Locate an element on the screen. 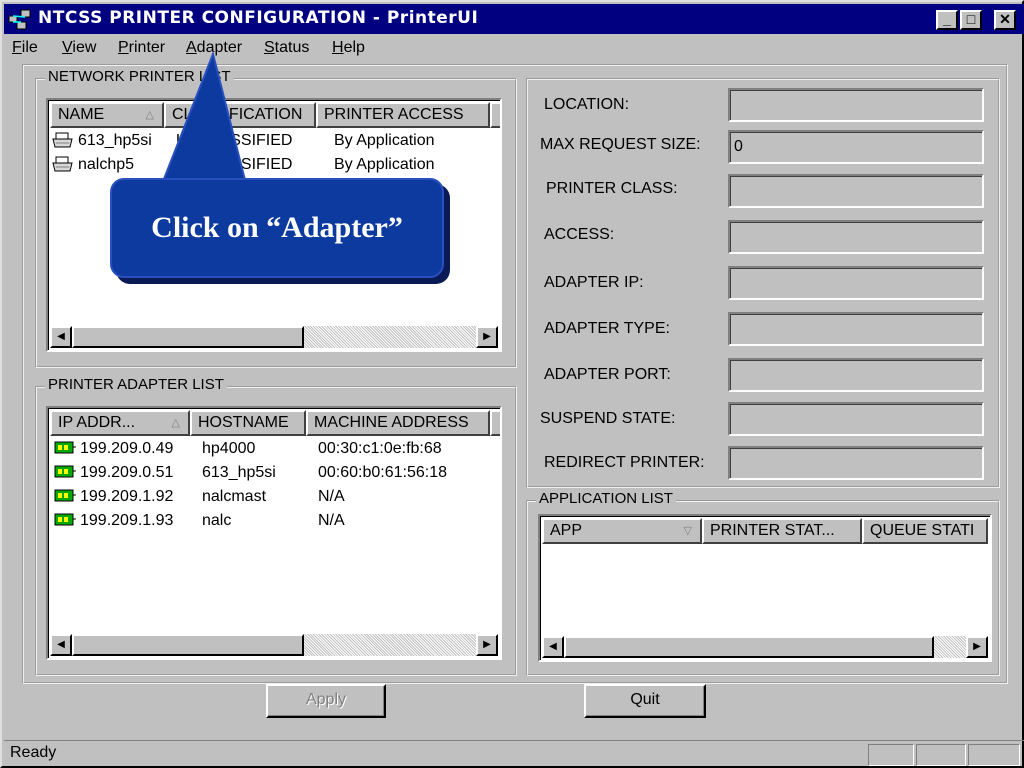  status-text: Ready is located at coordinates (33, 752).